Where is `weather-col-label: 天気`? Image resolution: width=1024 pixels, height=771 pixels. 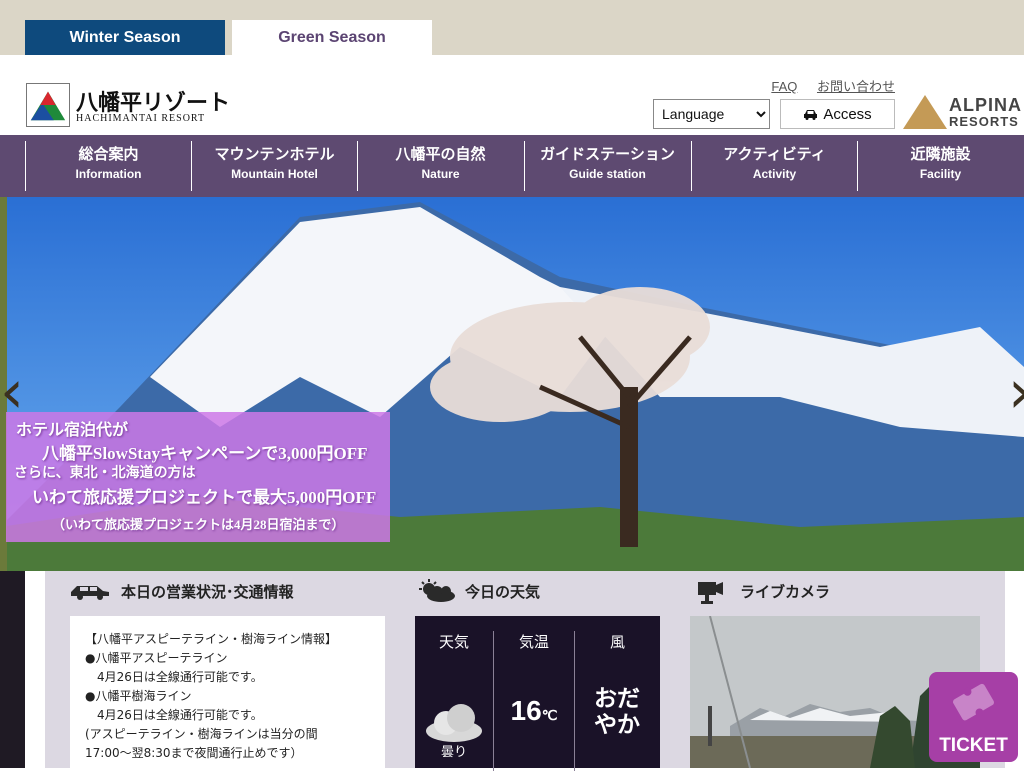
weather-col-label: 天気 is located at coordinates (453, 642).